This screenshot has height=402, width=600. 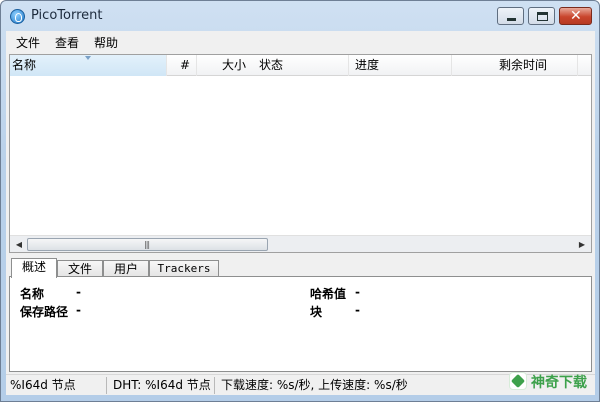 What do you see at coordinates (56, 385) in the screenshot?
I see `status-nodes: %I64d 节点` at bounding box center [56, 385].